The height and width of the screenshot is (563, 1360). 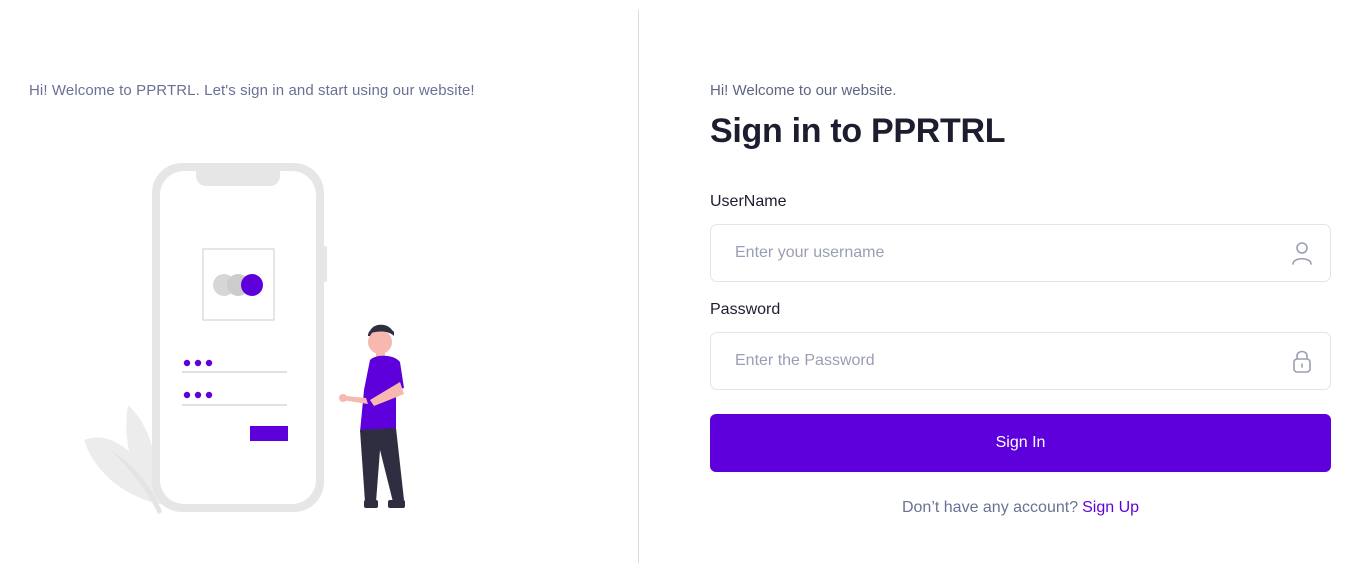 I want to click on password-field-container, so click(x=1020, y=361).